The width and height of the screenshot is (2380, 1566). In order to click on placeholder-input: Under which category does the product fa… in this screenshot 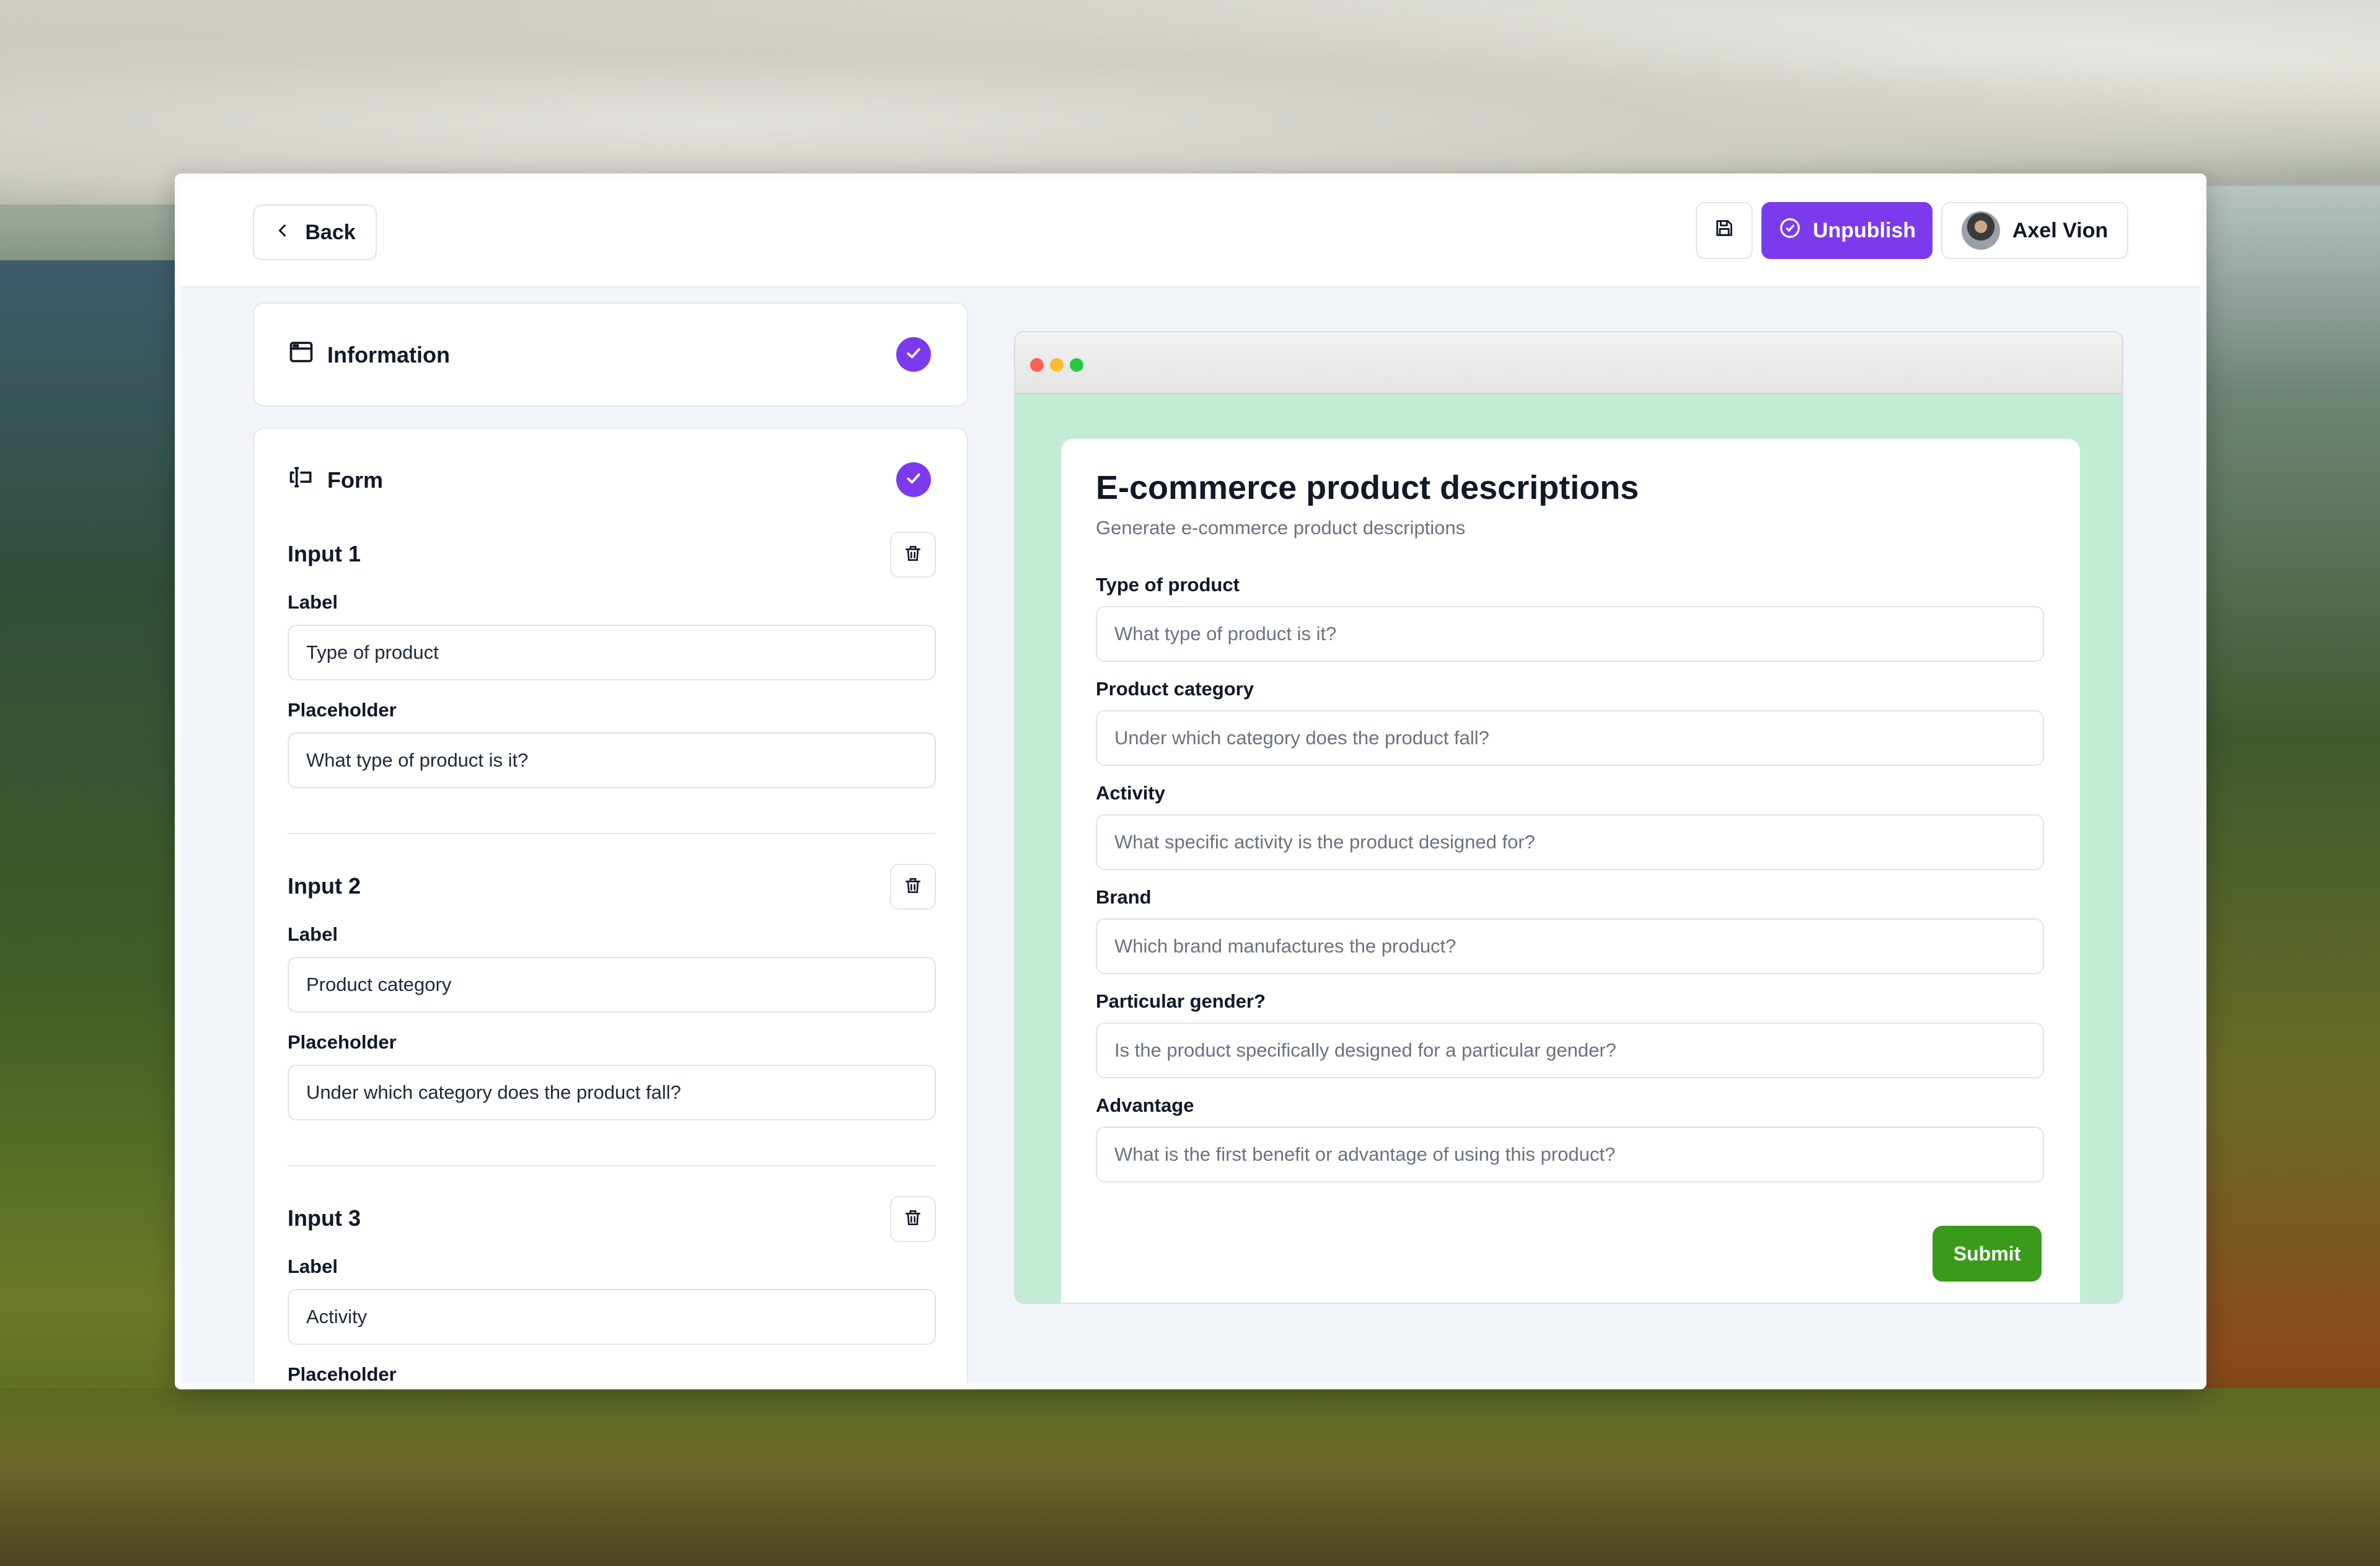, I will do `click(612, 1092)`.